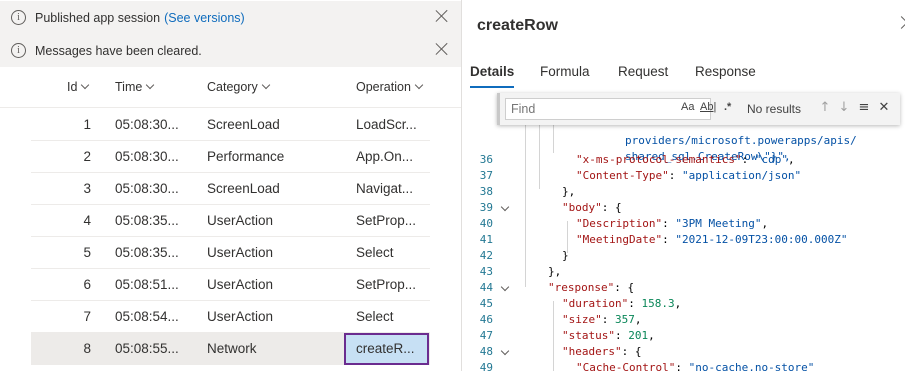 The image size is (905, 371). Describe the element at coordinates (683, 305) in the screenshot. I see `code-line: 45 "duration": 158.3,` at that location.